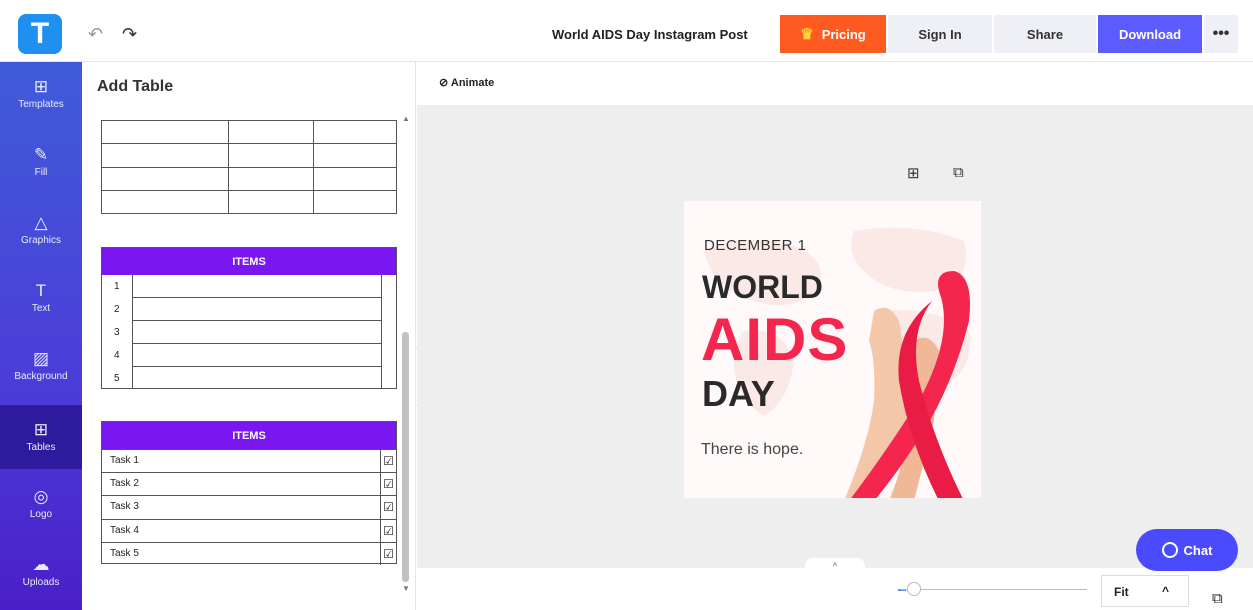 Image resolution: width=1253 pixels, height=610 pixels. I want to click on chat-bubble-icon, so click(1169, 550).